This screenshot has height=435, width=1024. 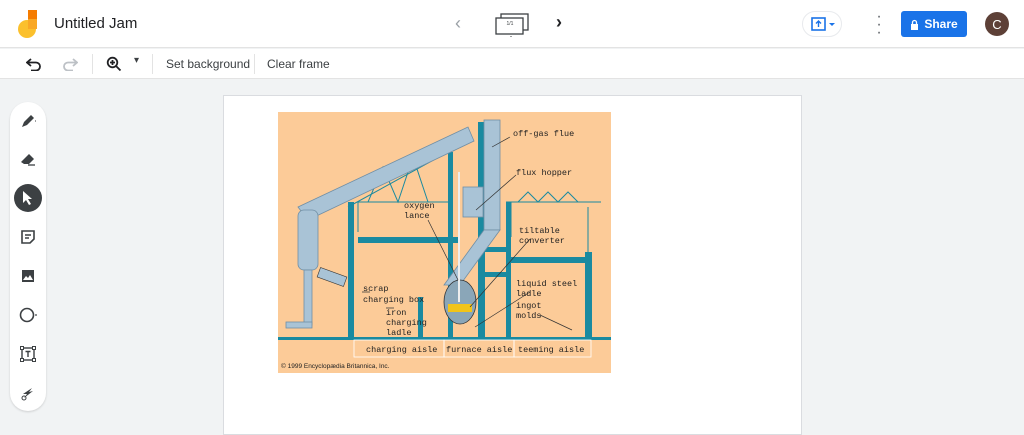 I want to click on label-charging: charging, so click(x=406, y=323).